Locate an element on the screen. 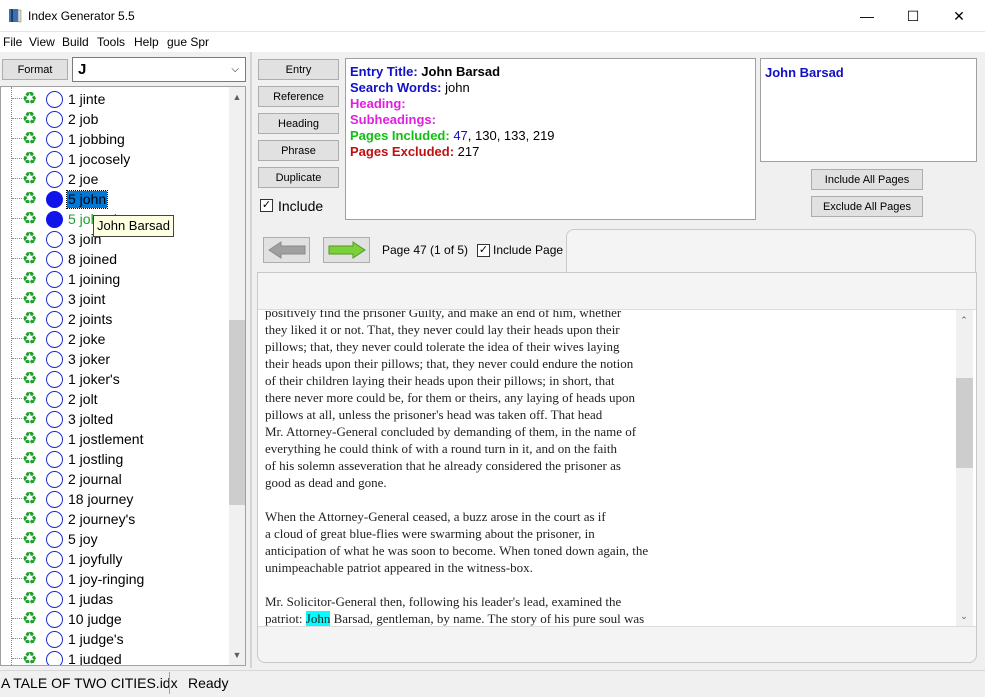 This screenshot has height=697, width=985. tab-blank is located at coordinates (771, 251).